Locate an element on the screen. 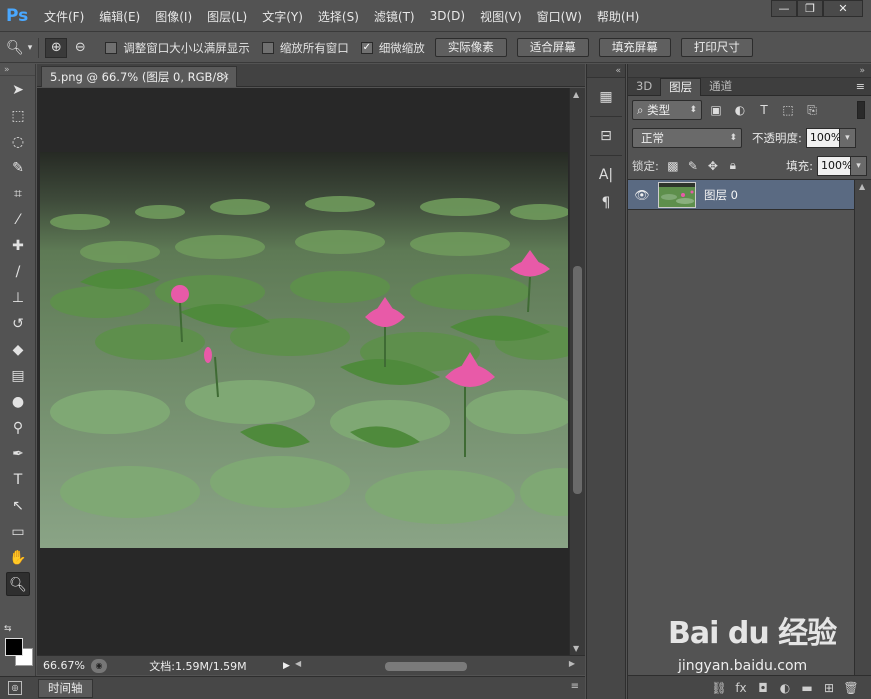  type-tool-icon: T is located at coordinates (18, 480).